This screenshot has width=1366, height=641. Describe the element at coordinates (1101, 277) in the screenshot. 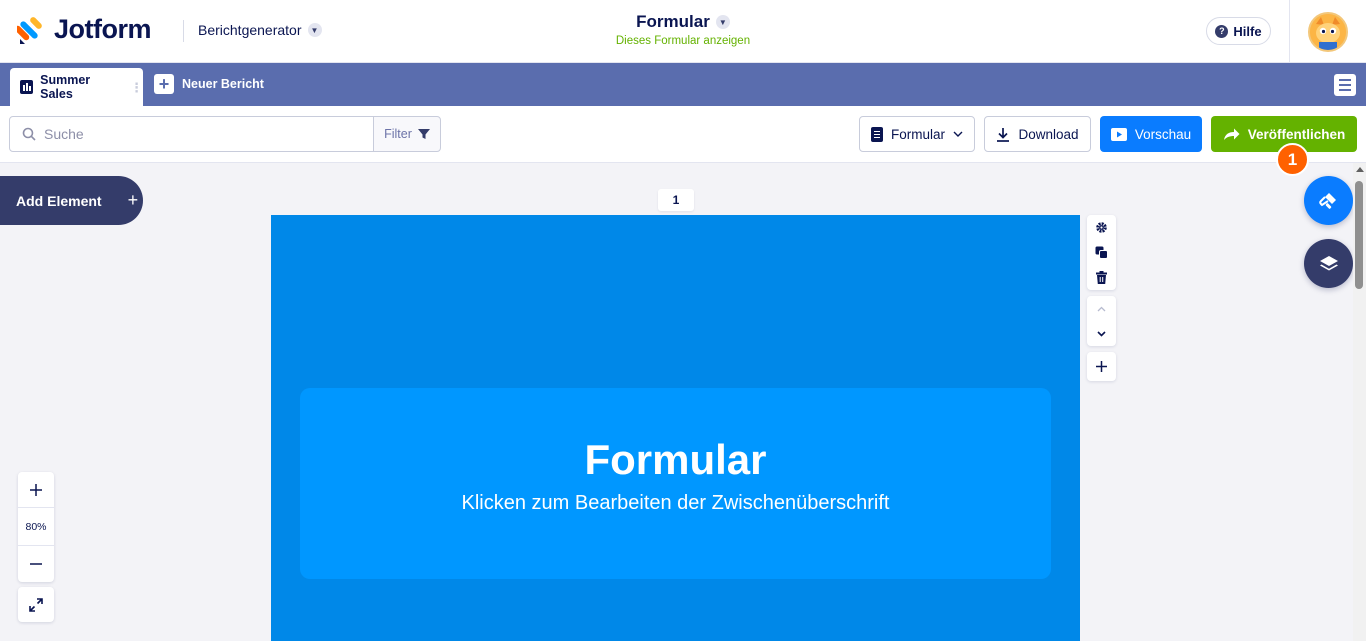

I see `trash-icon` at that location.